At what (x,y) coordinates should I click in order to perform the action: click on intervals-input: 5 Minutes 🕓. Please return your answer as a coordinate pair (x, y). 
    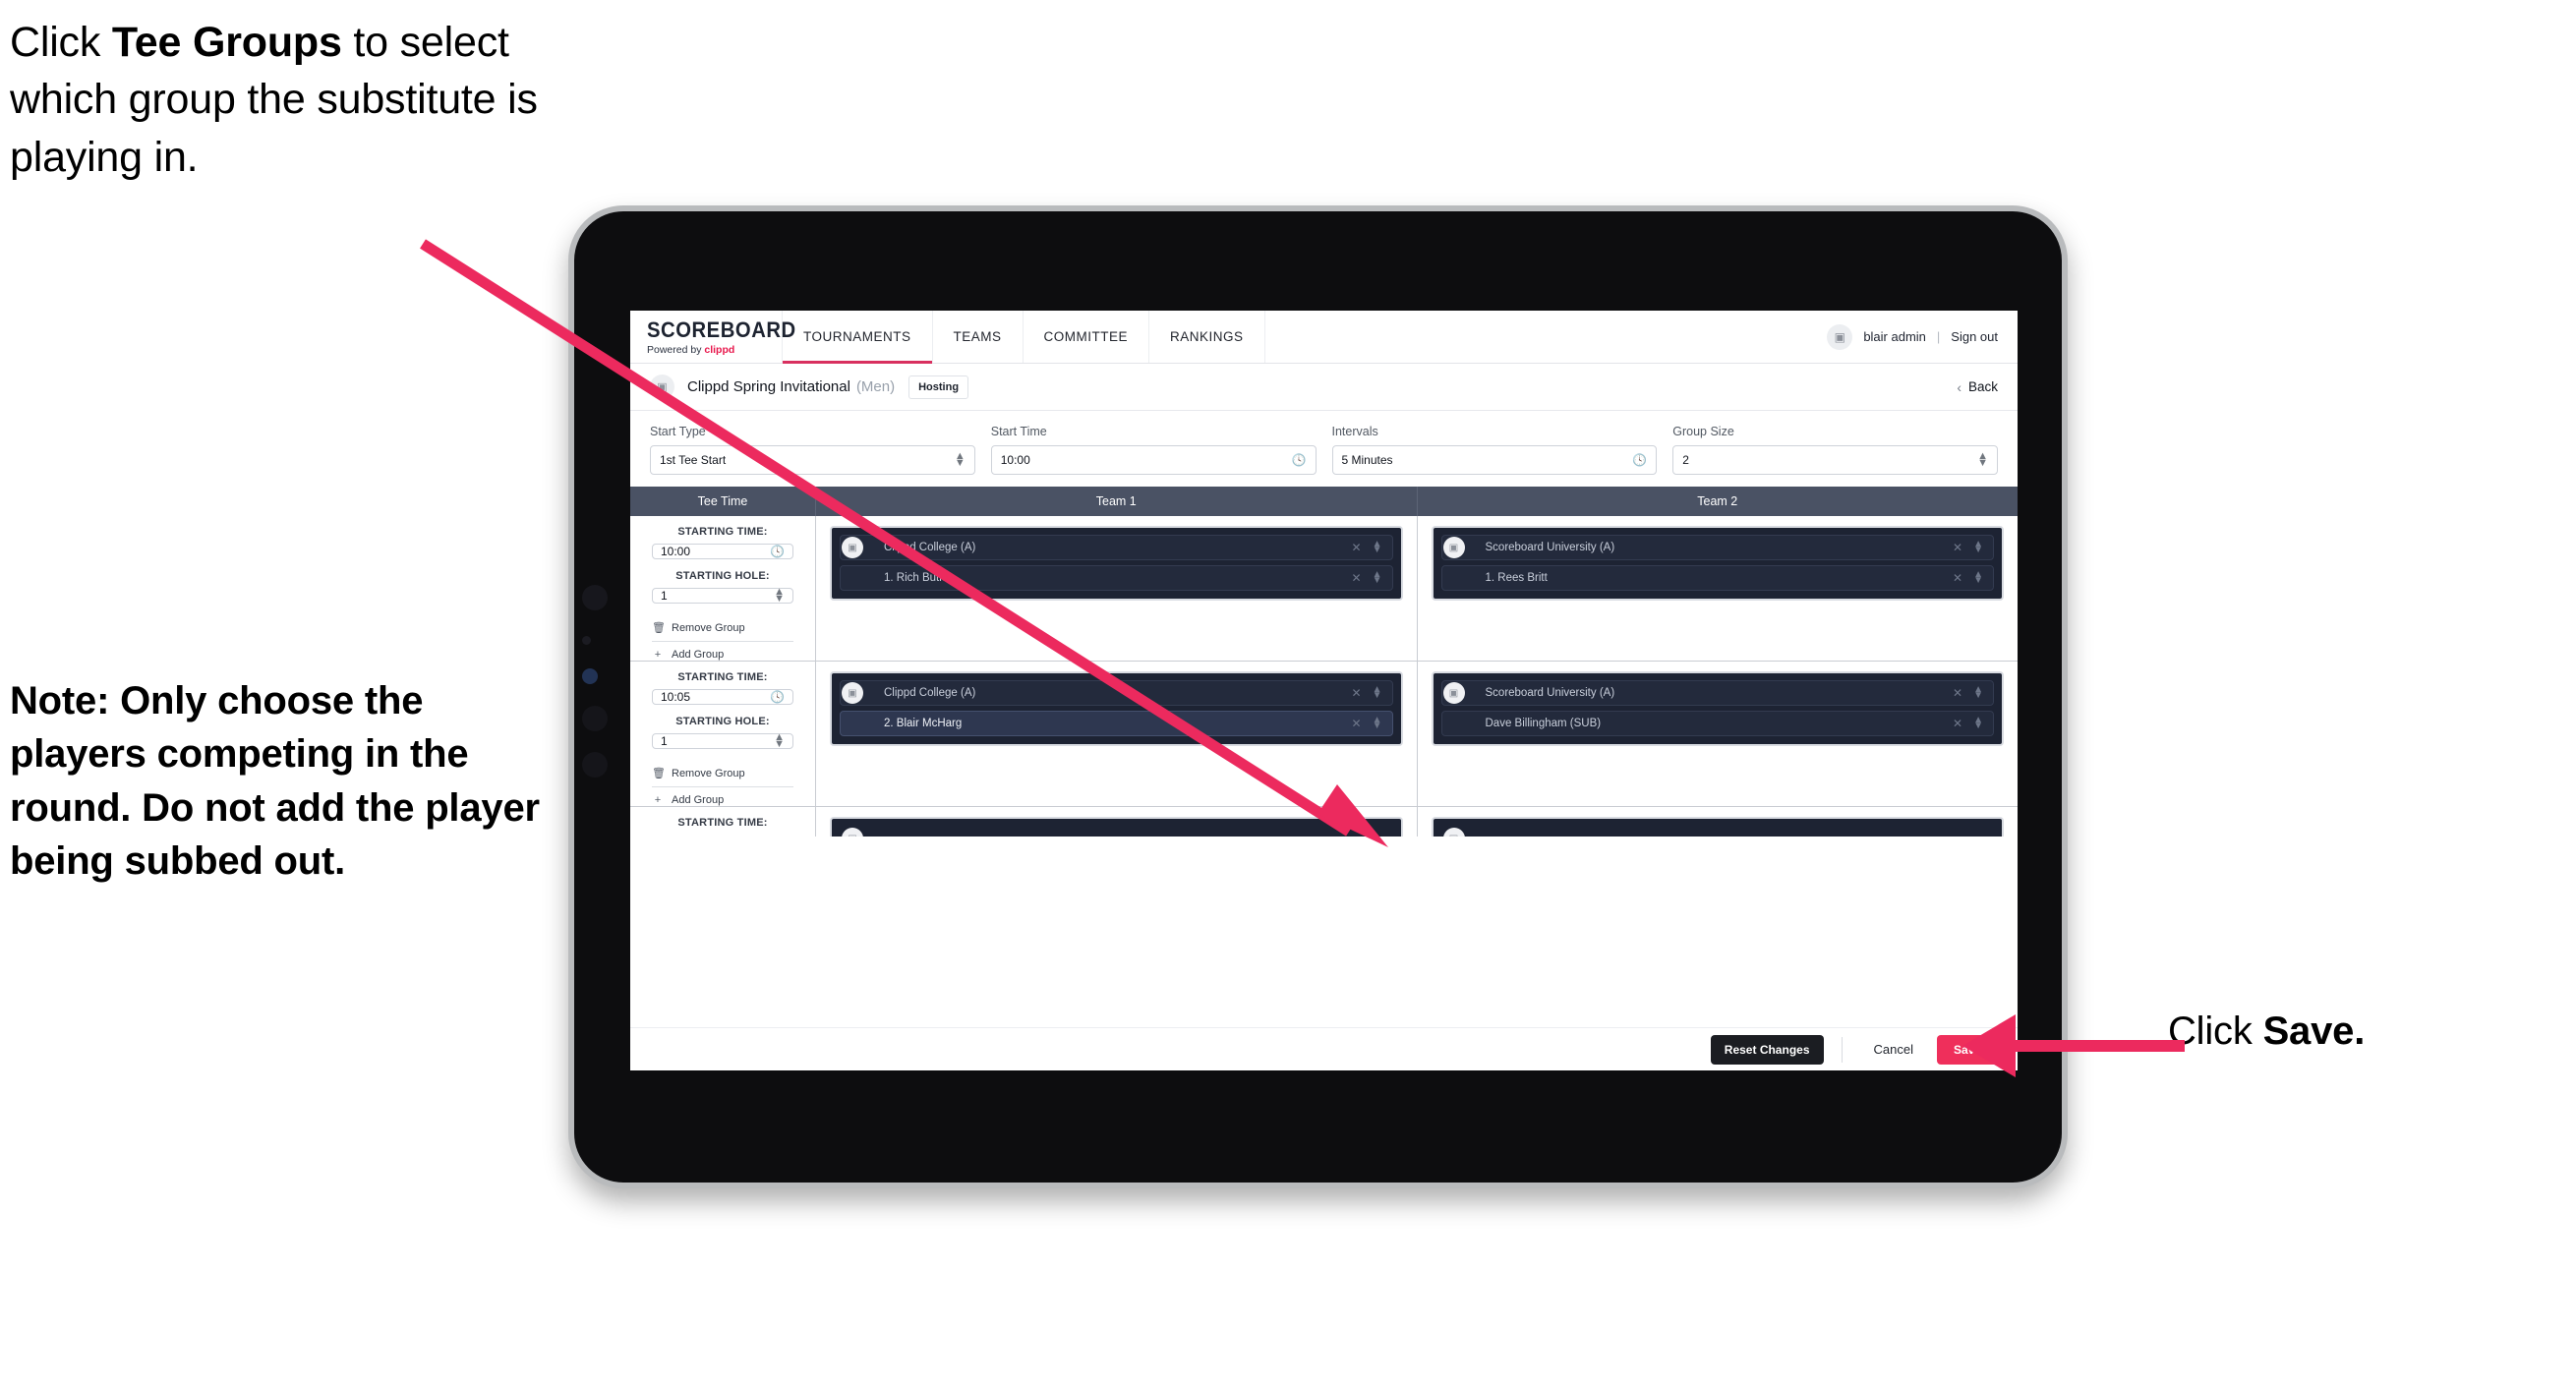
    Looking at the image, I should click on (1494, 460).